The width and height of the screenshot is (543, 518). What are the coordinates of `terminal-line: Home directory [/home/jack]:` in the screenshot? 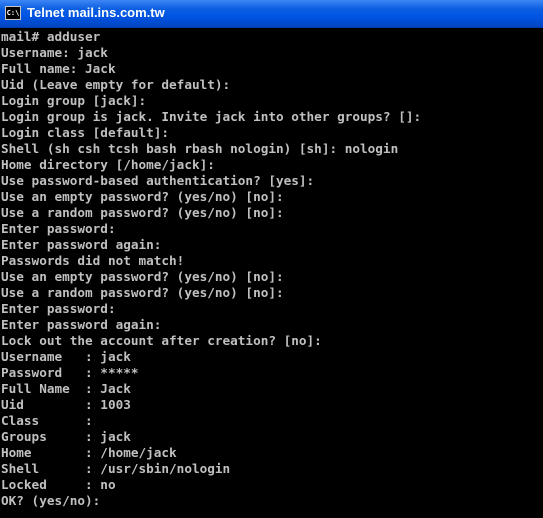 It's located at (108, 164).